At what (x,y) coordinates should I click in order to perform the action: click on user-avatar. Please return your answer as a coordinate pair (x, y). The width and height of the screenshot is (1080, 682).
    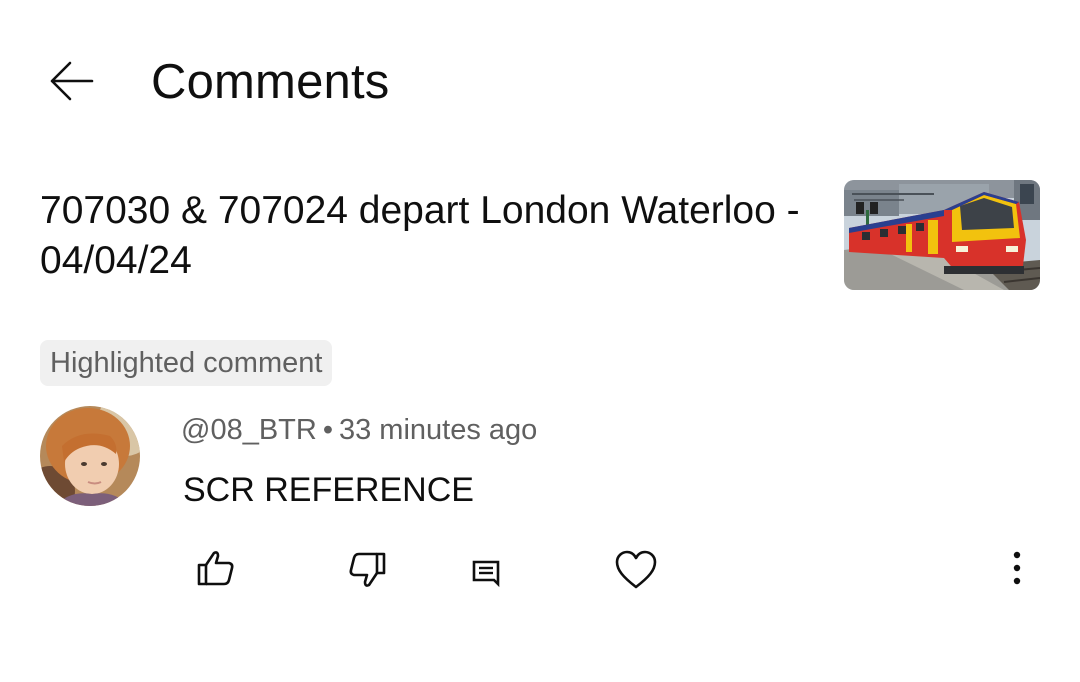
    Looking at the image, I should click on (90, 456).